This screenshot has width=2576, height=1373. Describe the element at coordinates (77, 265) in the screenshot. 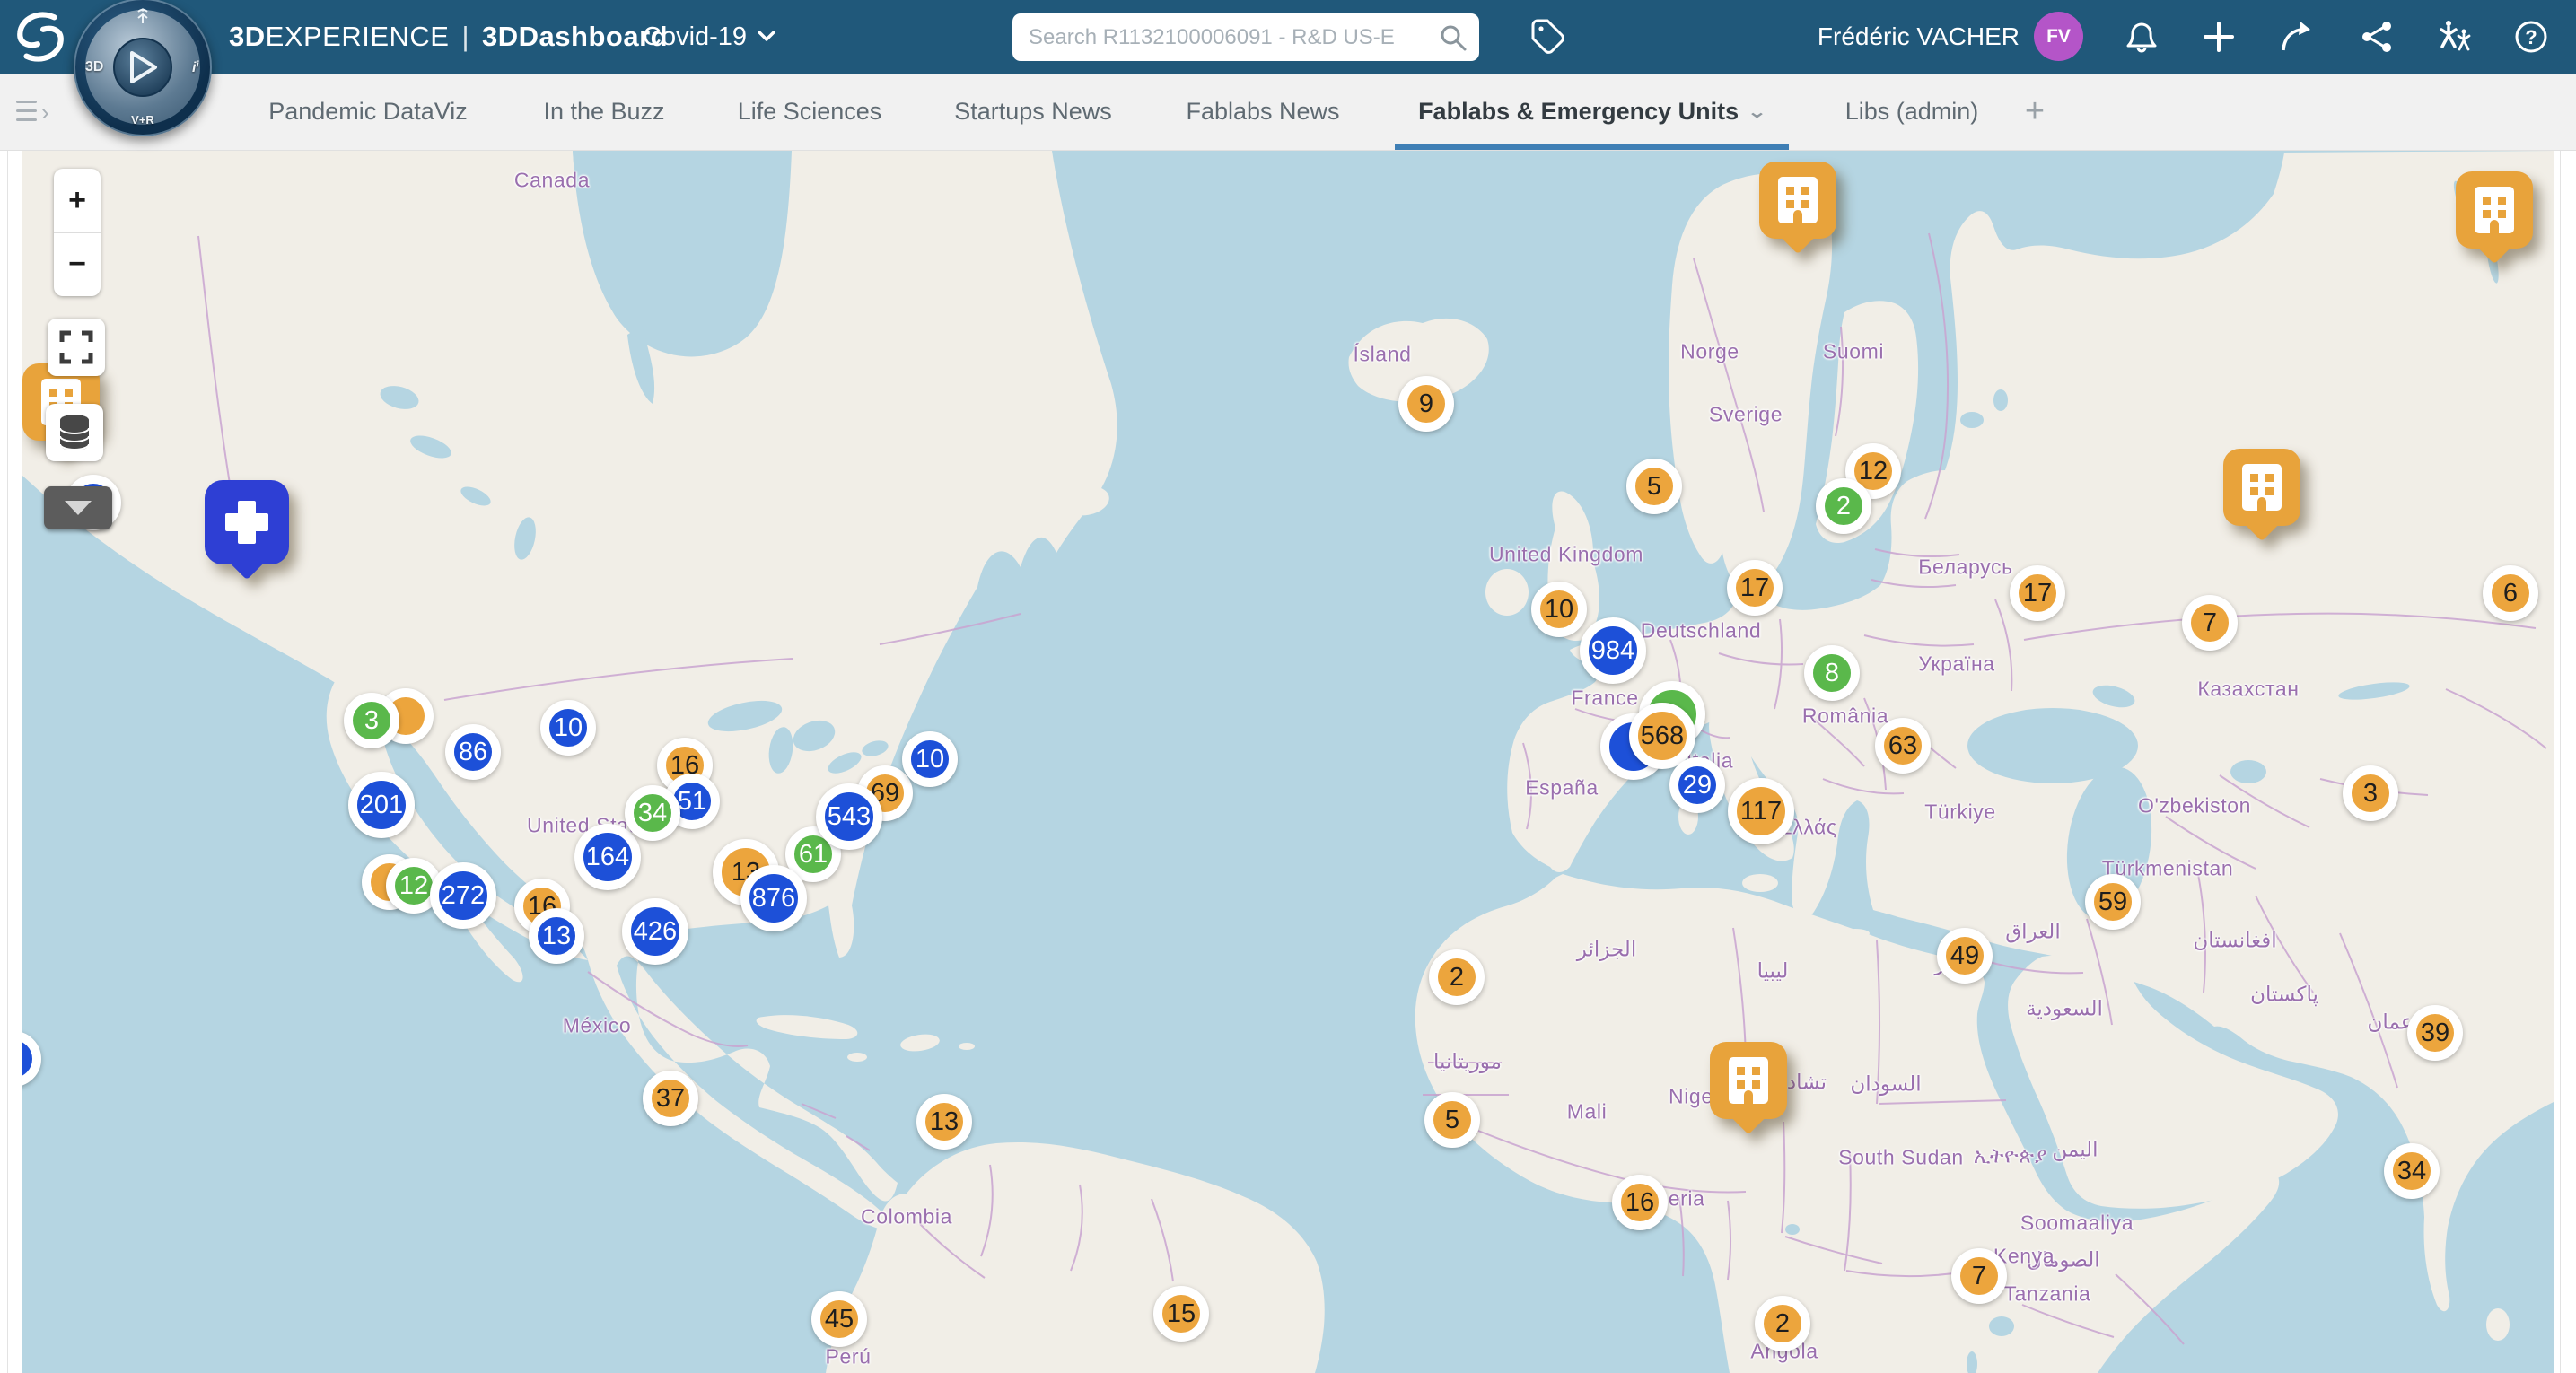

I see `zoom-out-button: −` at that location.